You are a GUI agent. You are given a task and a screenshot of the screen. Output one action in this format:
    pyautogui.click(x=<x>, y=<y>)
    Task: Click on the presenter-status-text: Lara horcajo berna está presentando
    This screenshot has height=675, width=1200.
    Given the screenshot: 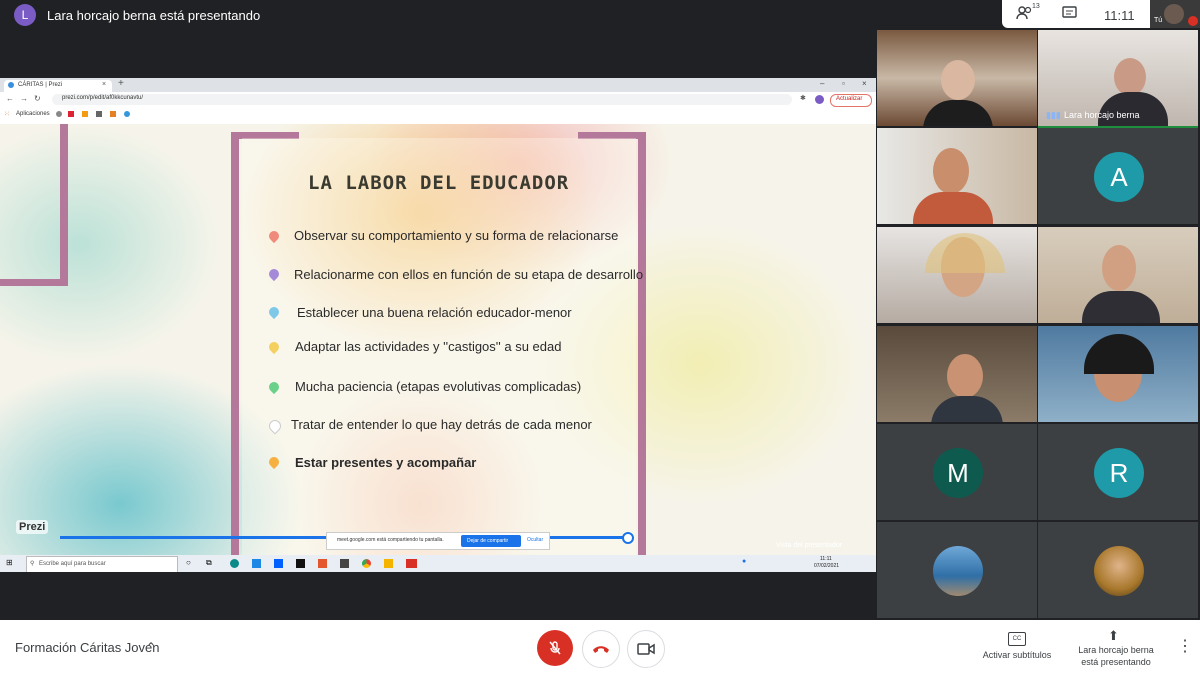 What is the action you would take?
    pyautogui.click(x=154, y=15)
    